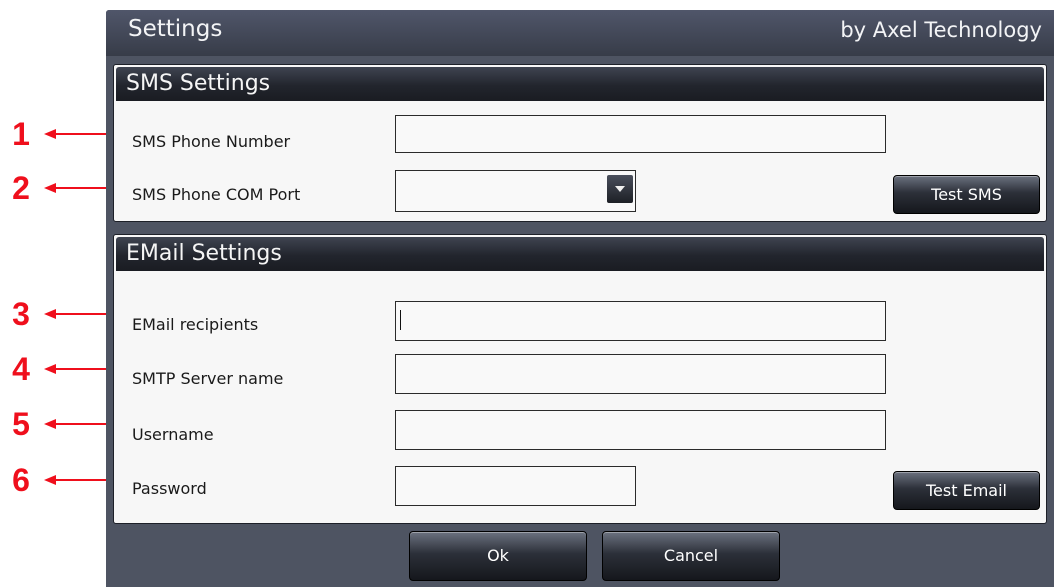 Image resolution: width=1054 pixels, height=587 pixels. I want to click on email-recipients-input, so click(640, 321).